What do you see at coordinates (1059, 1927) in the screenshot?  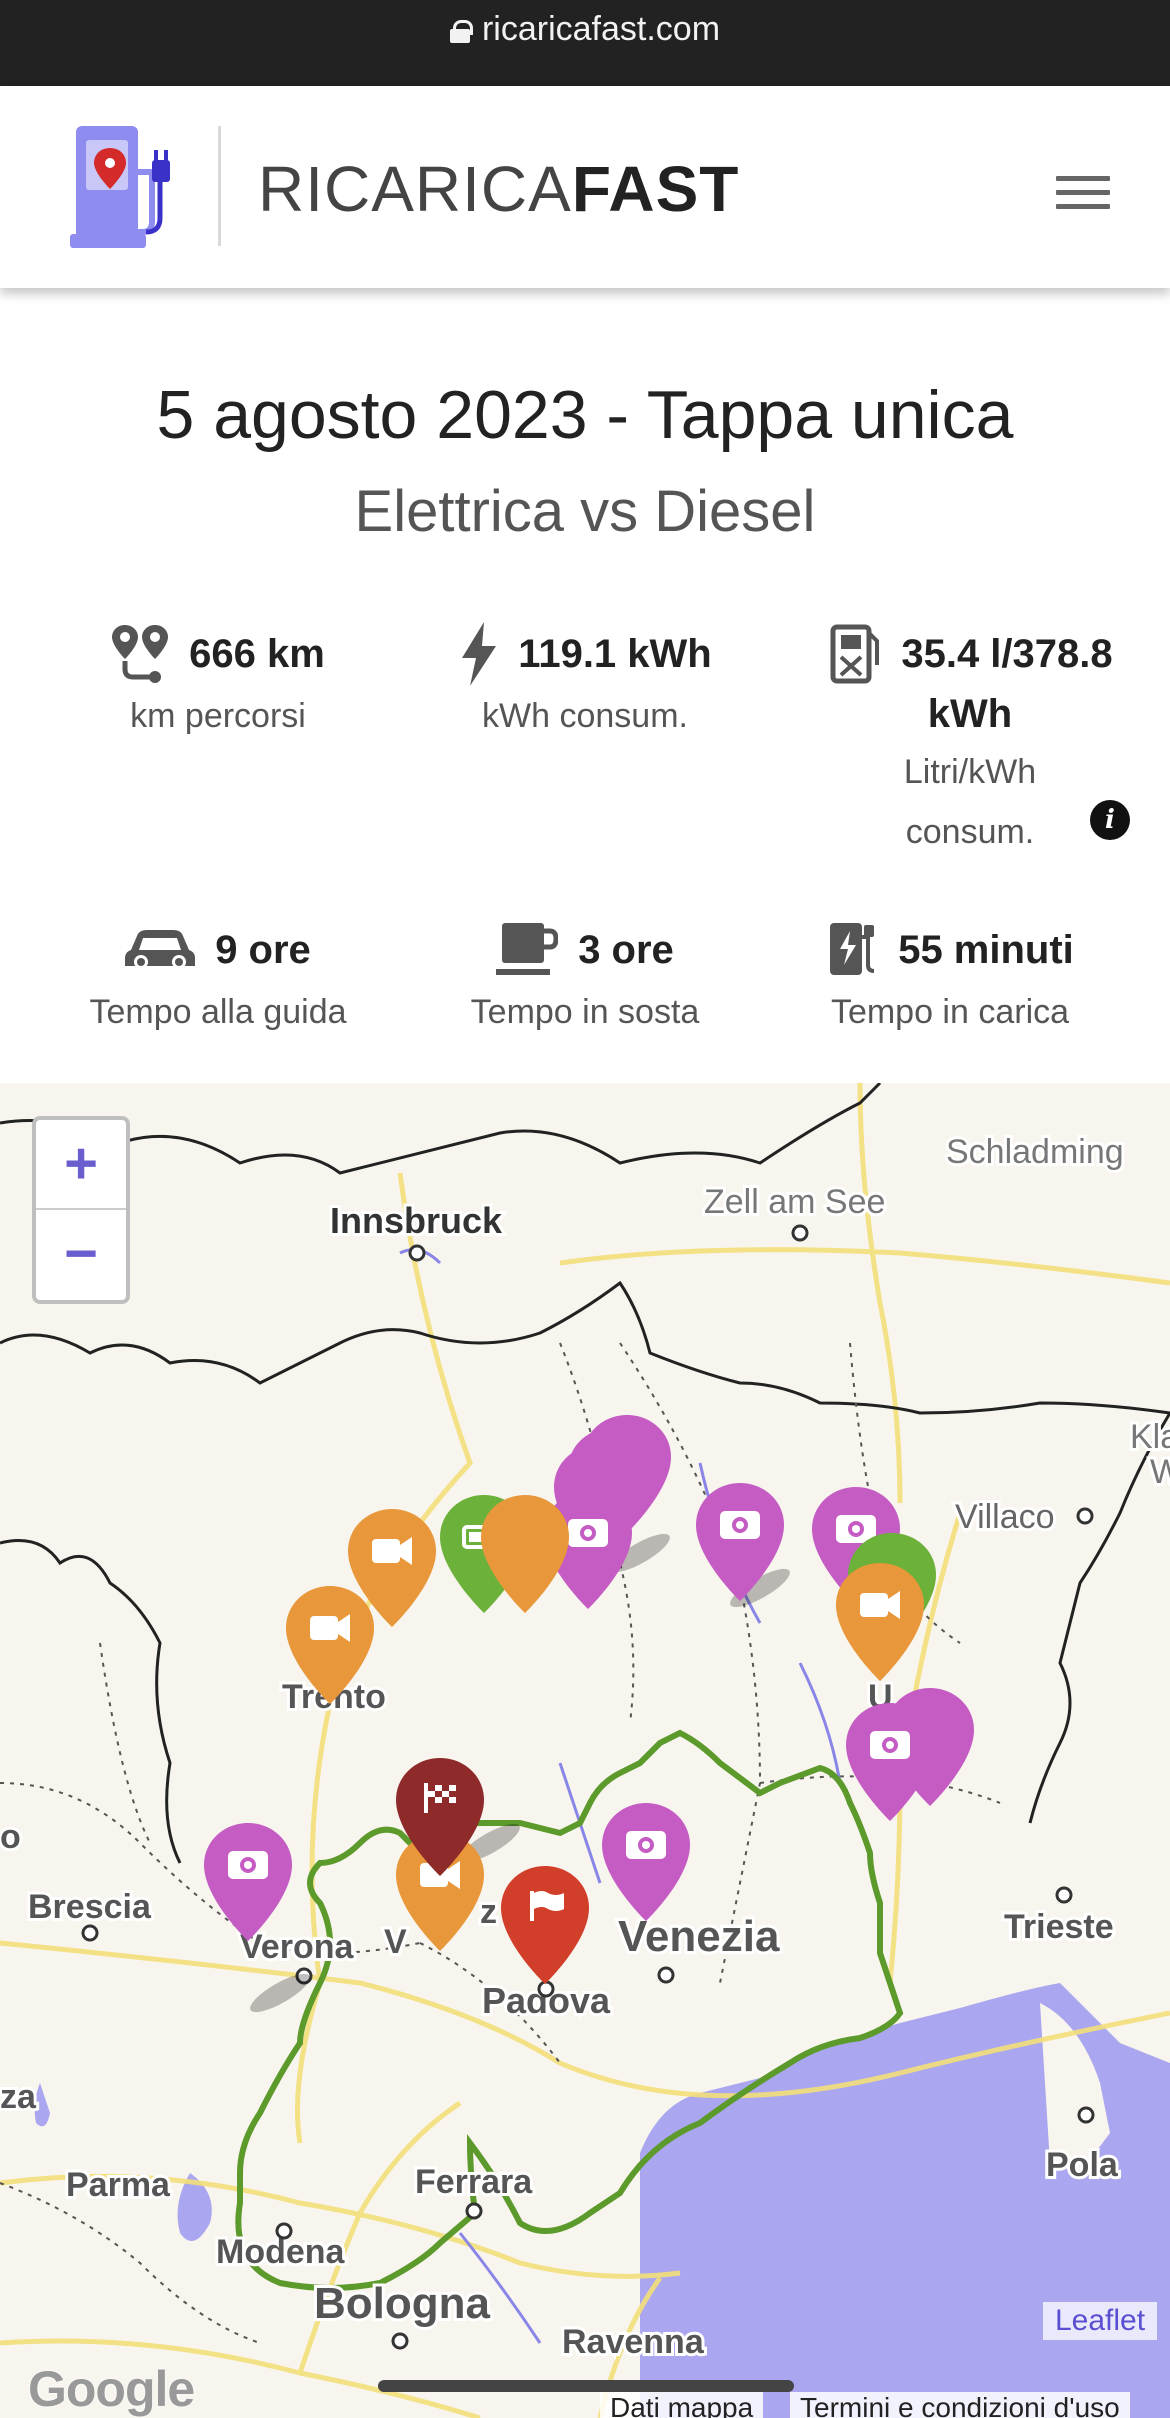 I see `city-trieste: Trieste` at bounding box center [1059, 1927].